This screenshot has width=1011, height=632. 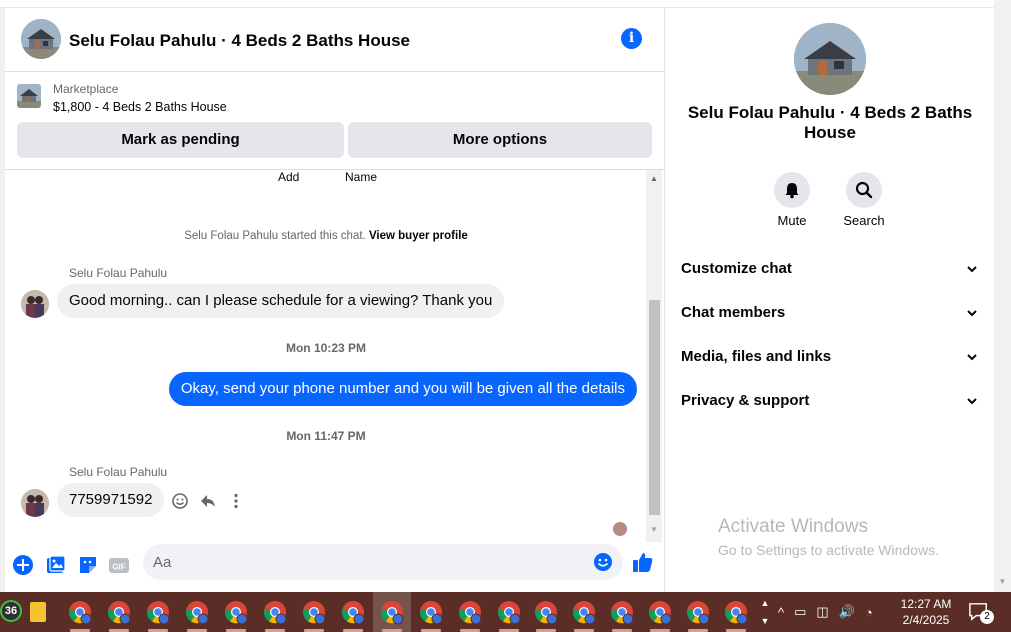 I want to click on clock-date: 2/4/2025, so click(x=926, y=620).